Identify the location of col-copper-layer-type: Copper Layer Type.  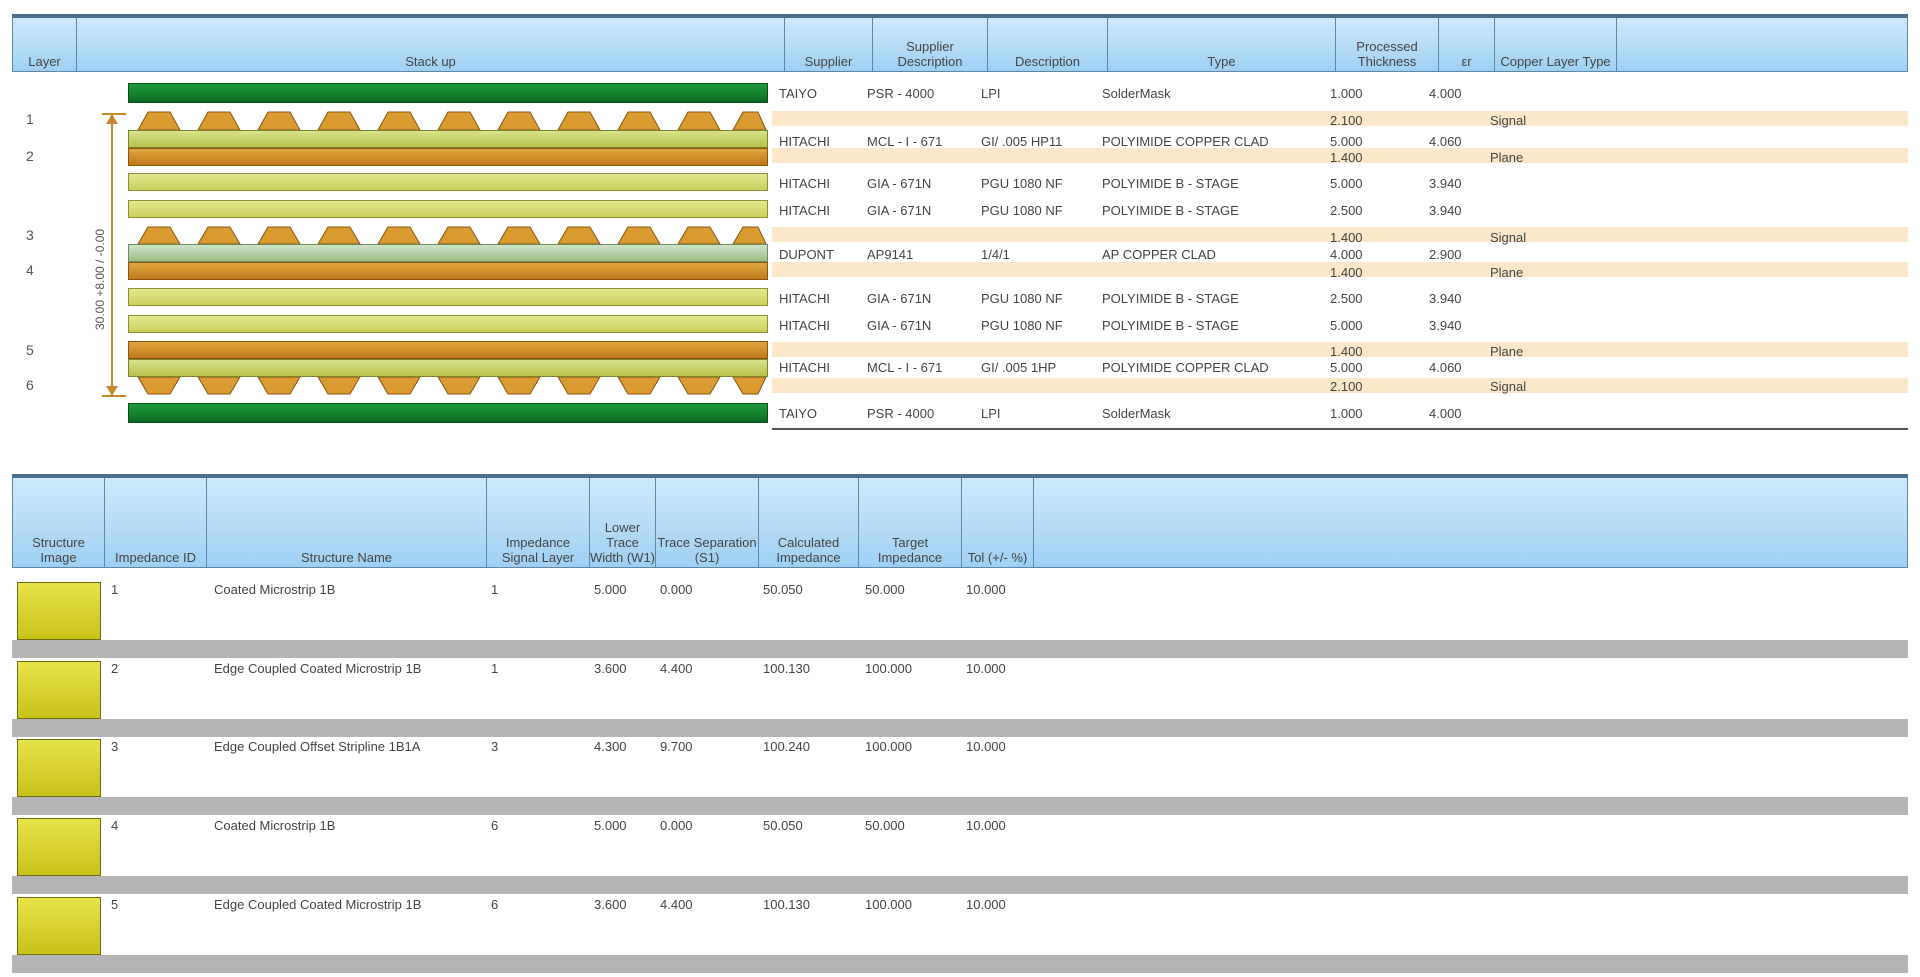
(1556, 44).